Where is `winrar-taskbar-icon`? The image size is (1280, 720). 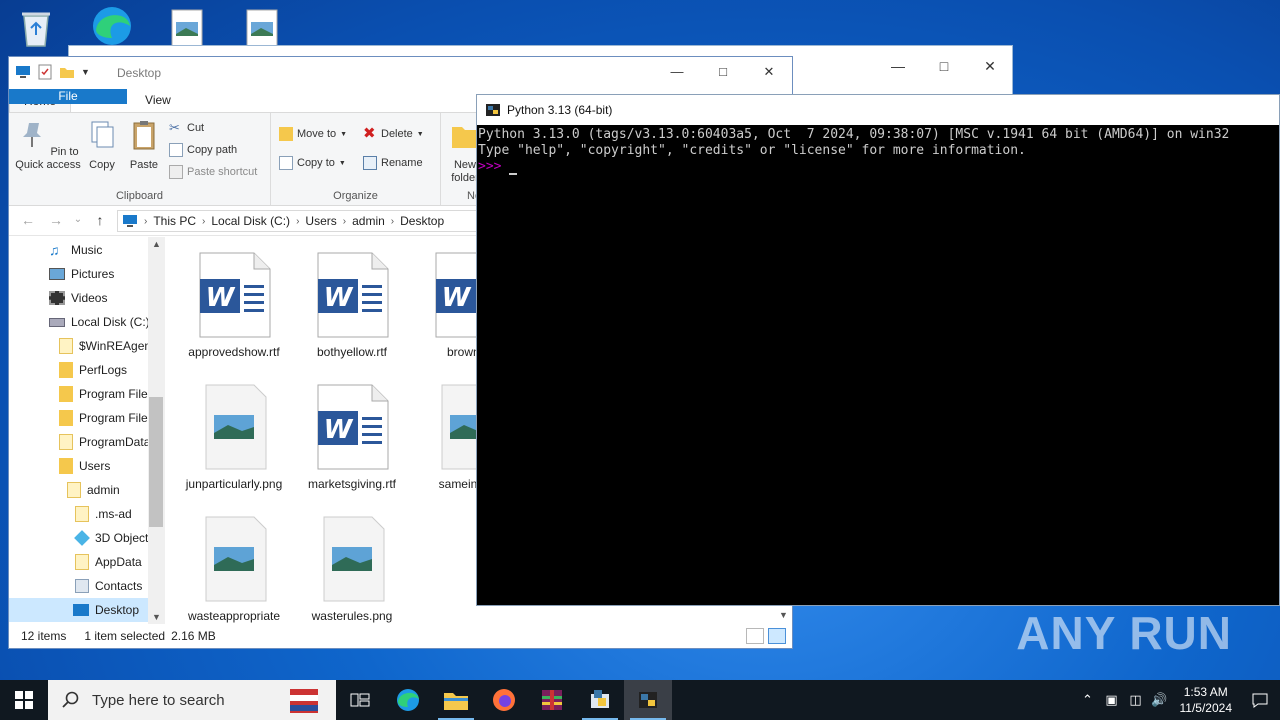
winrar-taskbar-icon is located at coordinates (552, 700).